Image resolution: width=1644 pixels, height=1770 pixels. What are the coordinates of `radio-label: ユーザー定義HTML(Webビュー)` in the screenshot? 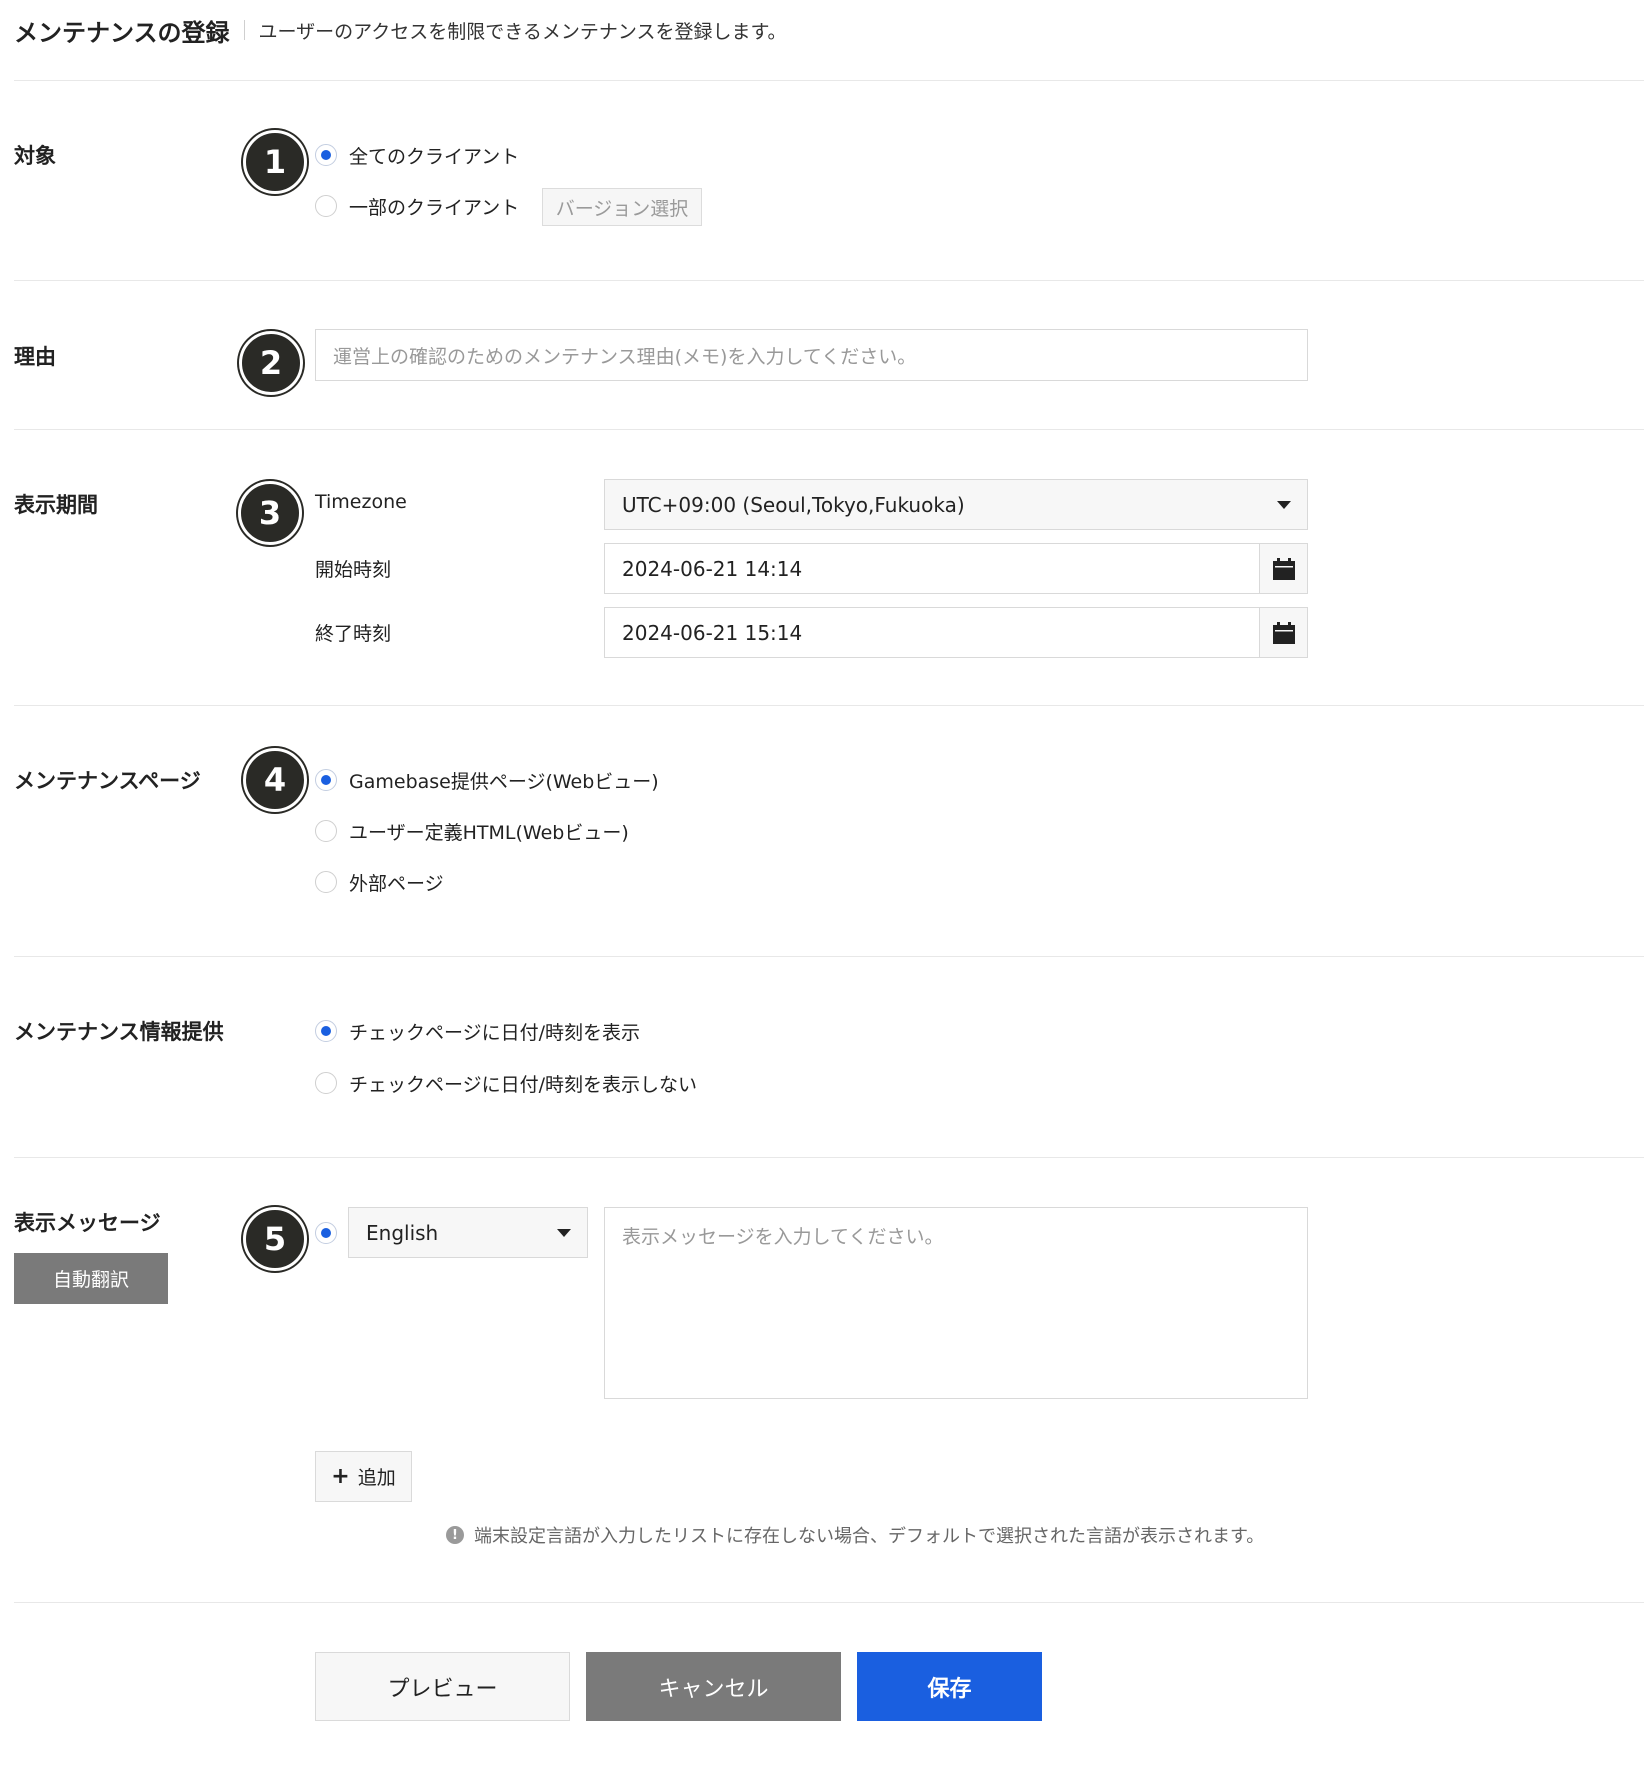 It's located at (489, 832).